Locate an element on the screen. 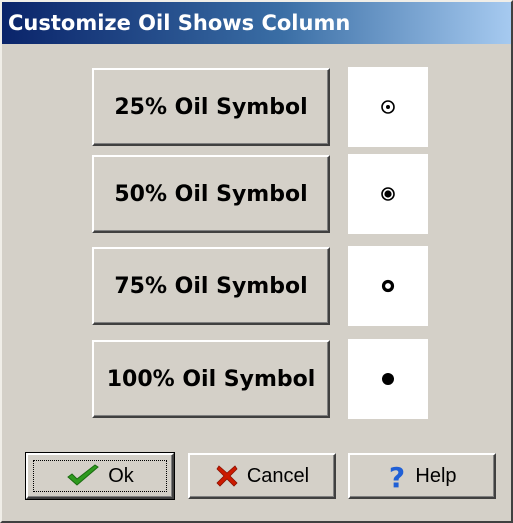 Image resolution: width=513 pixels, height=523 pixels. oil-25-symbol-label: 25% Oil Symbol is located at coordinates (211, 107).